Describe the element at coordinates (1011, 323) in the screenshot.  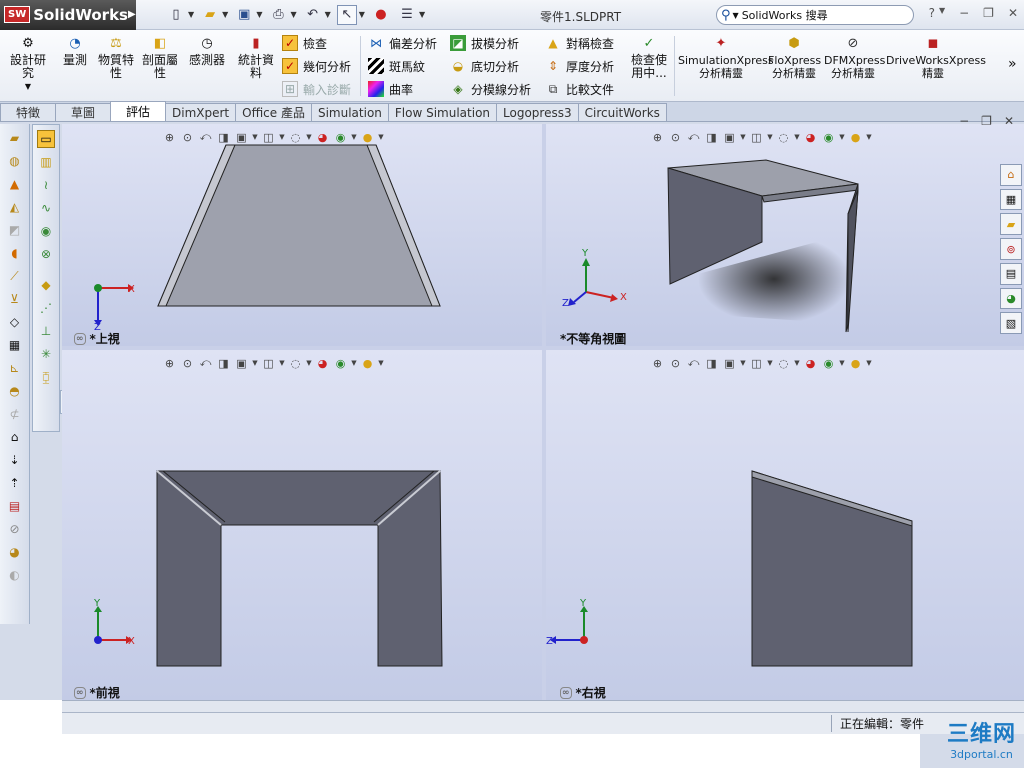
I see `custom-properties-icon: ▧` at that location.